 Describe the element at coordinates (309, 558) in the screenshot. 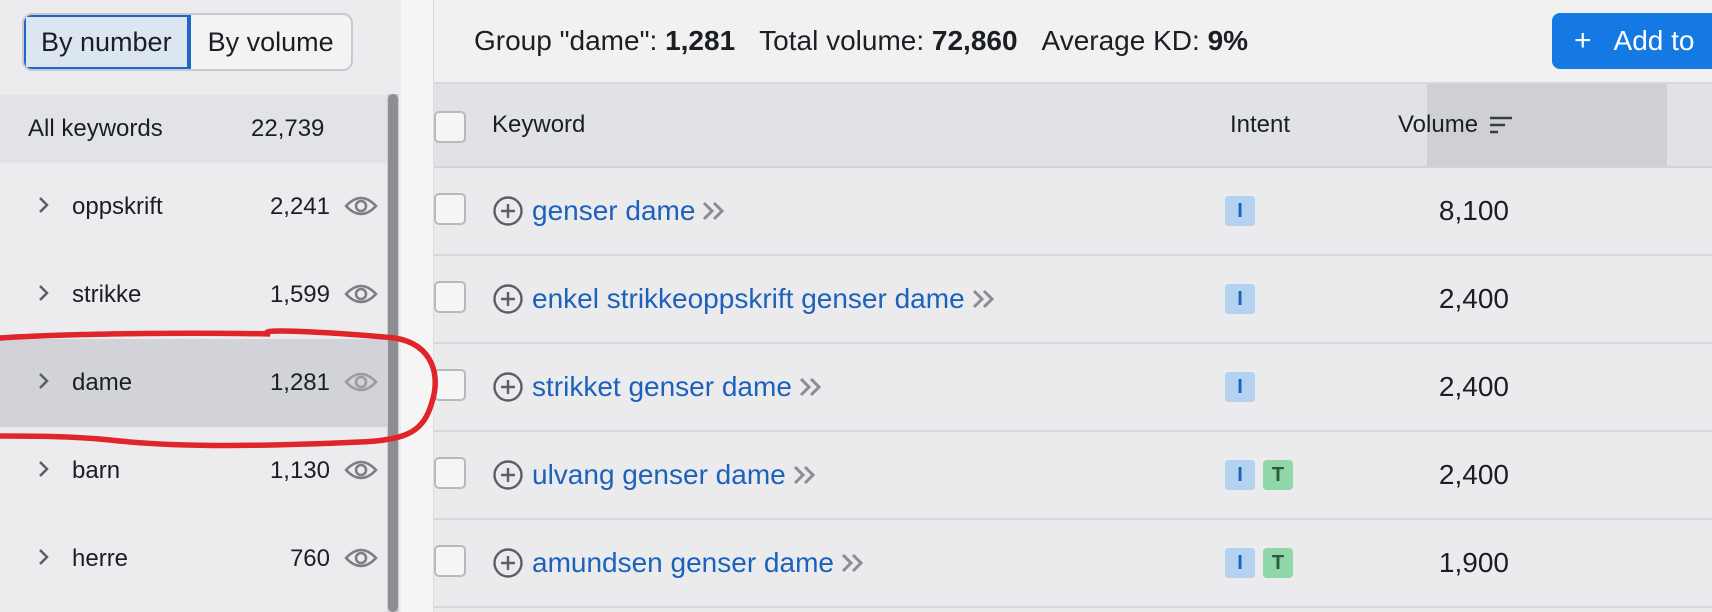

I see `sidebar-item-count: 760` at that location.